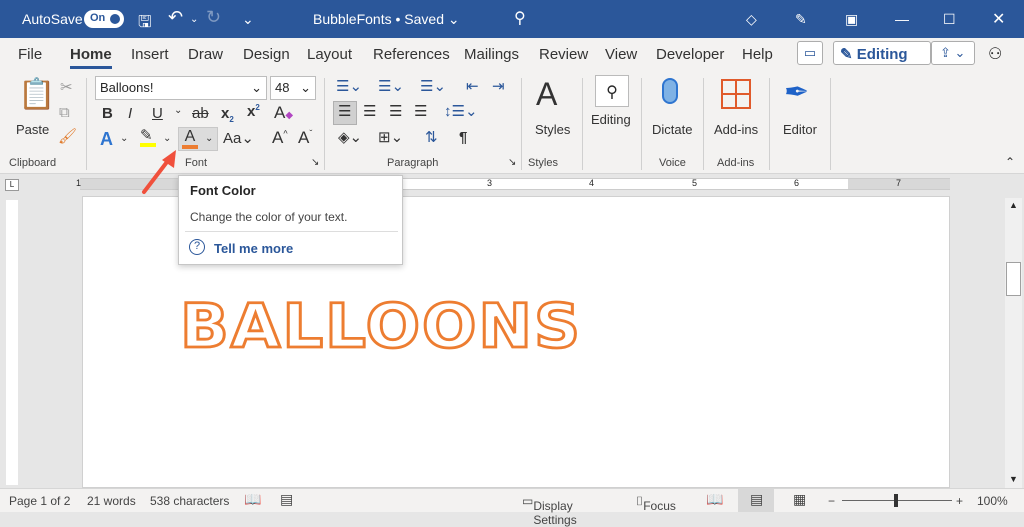 This screenshot has height=527, width=1024. I want to click on zoom-out-button: −, so click(831, 501).